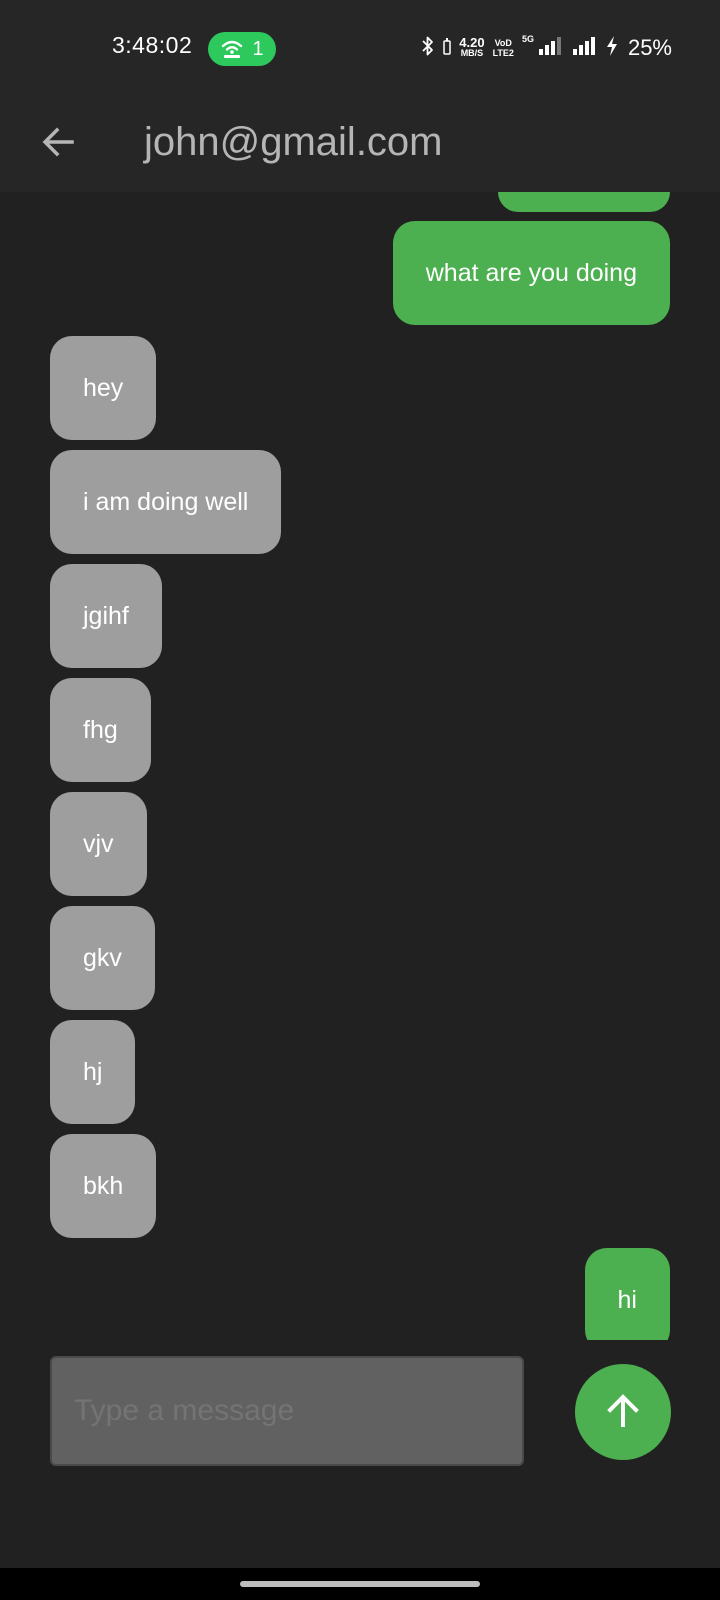  What do you see at coordinates (627, 1299) in the screenshot?
I see `message-text: hi` at bounding box center [627, 1299].